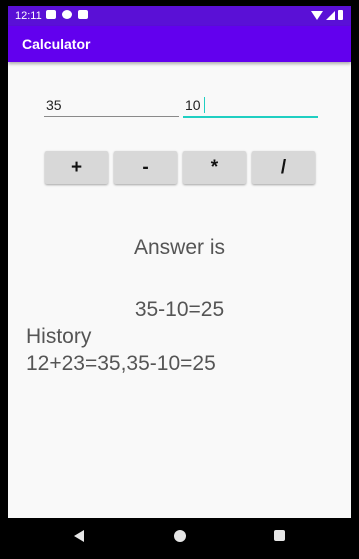 This screenshot has width=359, height=559. I want to click on status-icons-left, so click(67, 14).